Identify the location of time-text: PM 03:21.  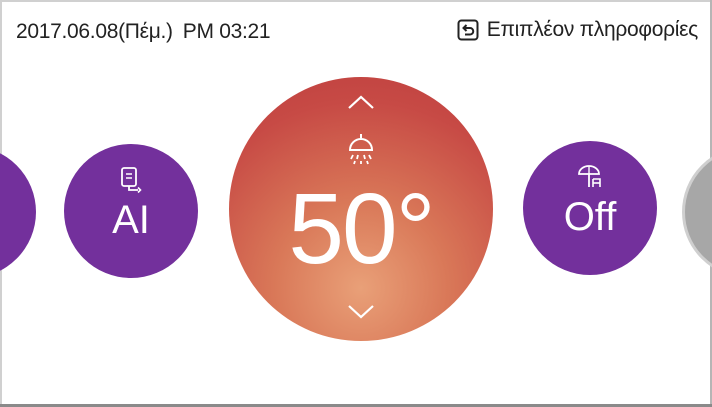
(226, 31).